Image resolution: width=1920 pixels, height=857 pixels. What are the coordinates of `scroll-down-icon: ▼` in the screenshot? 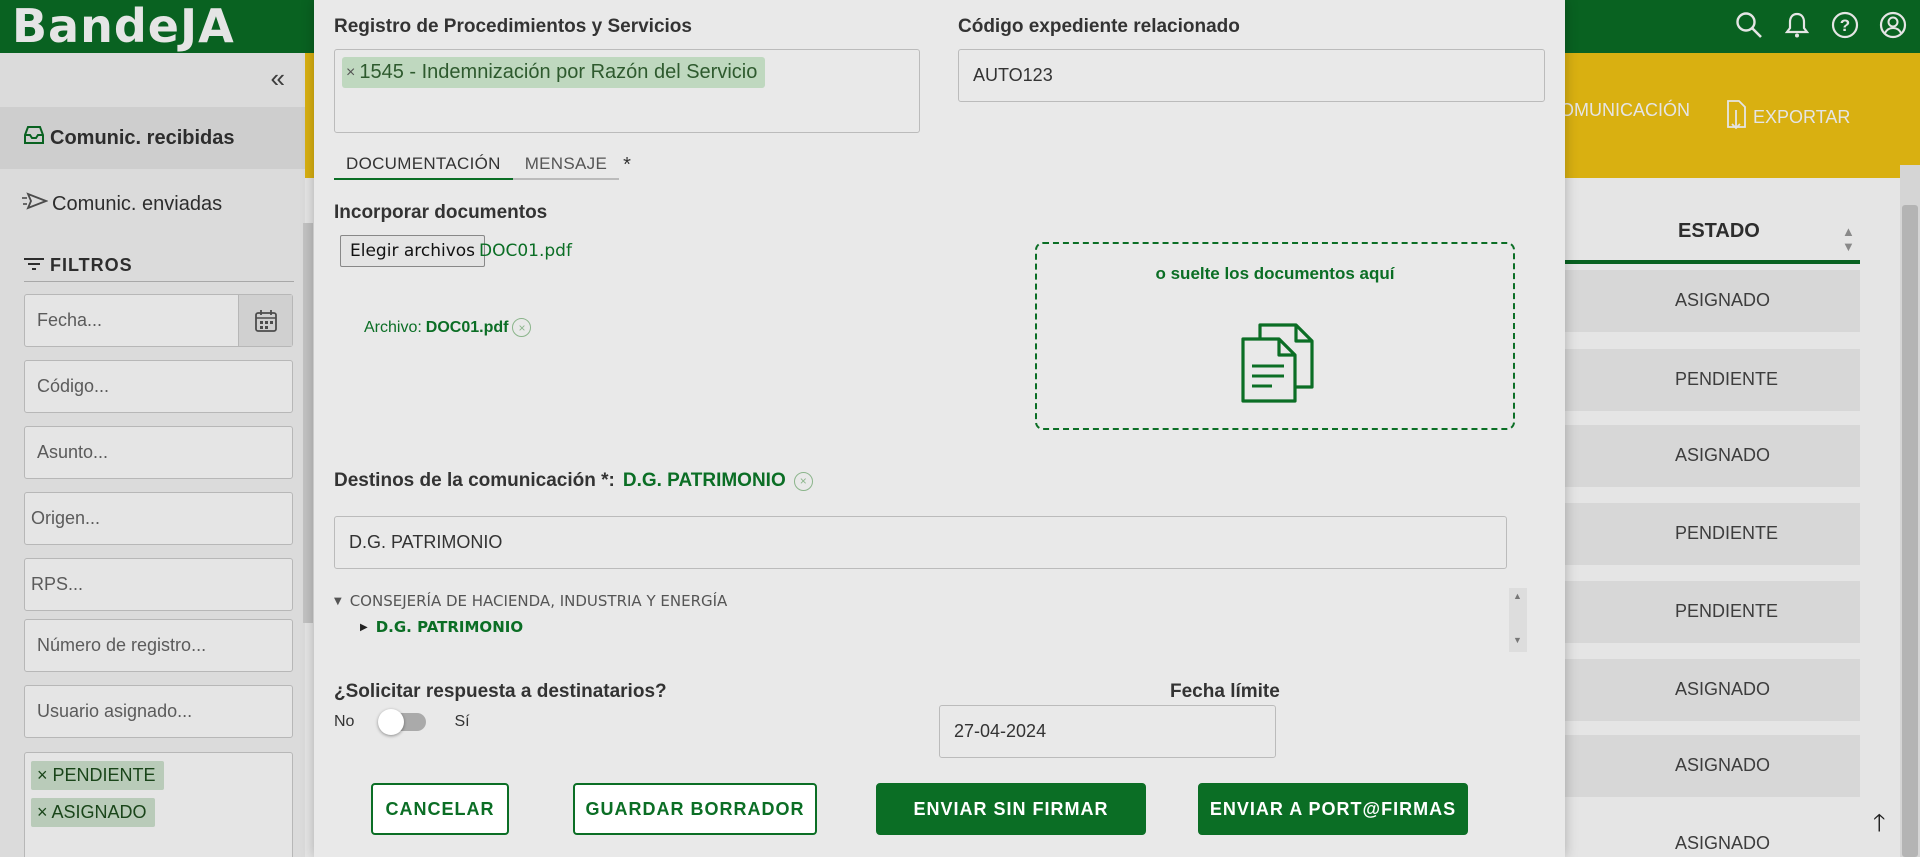 It's located at (1517, 640).